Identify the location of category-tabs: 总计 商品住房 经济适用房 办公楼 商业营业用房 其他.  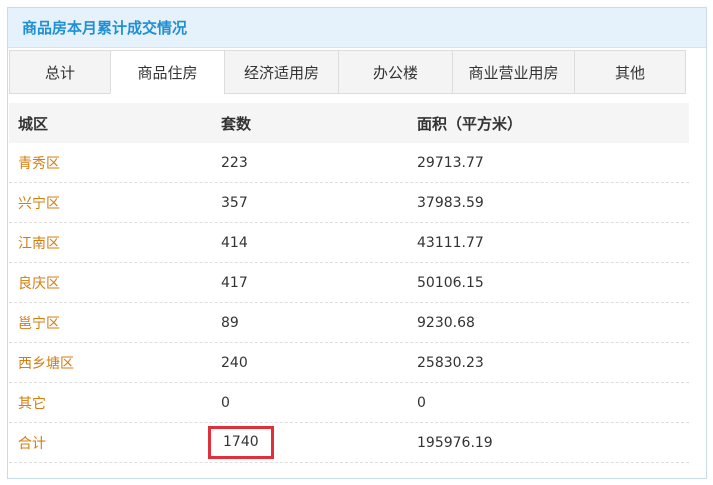
(347, 72).